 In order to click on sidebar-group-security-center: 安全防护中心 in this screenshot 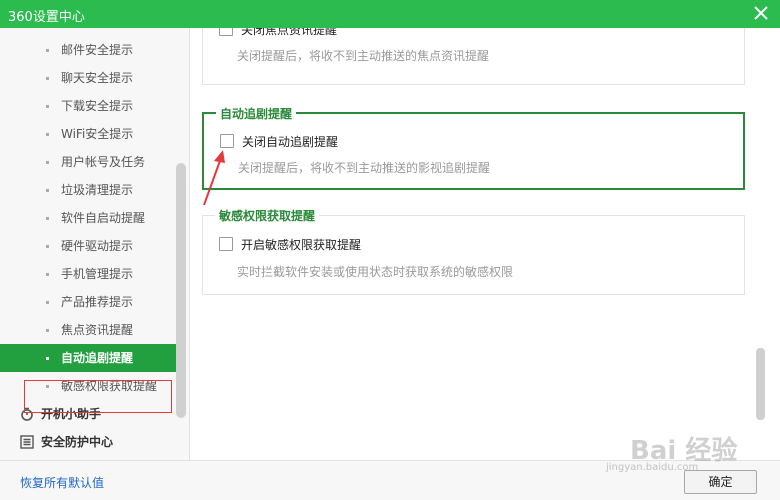, I will do `click(88, 442)`.